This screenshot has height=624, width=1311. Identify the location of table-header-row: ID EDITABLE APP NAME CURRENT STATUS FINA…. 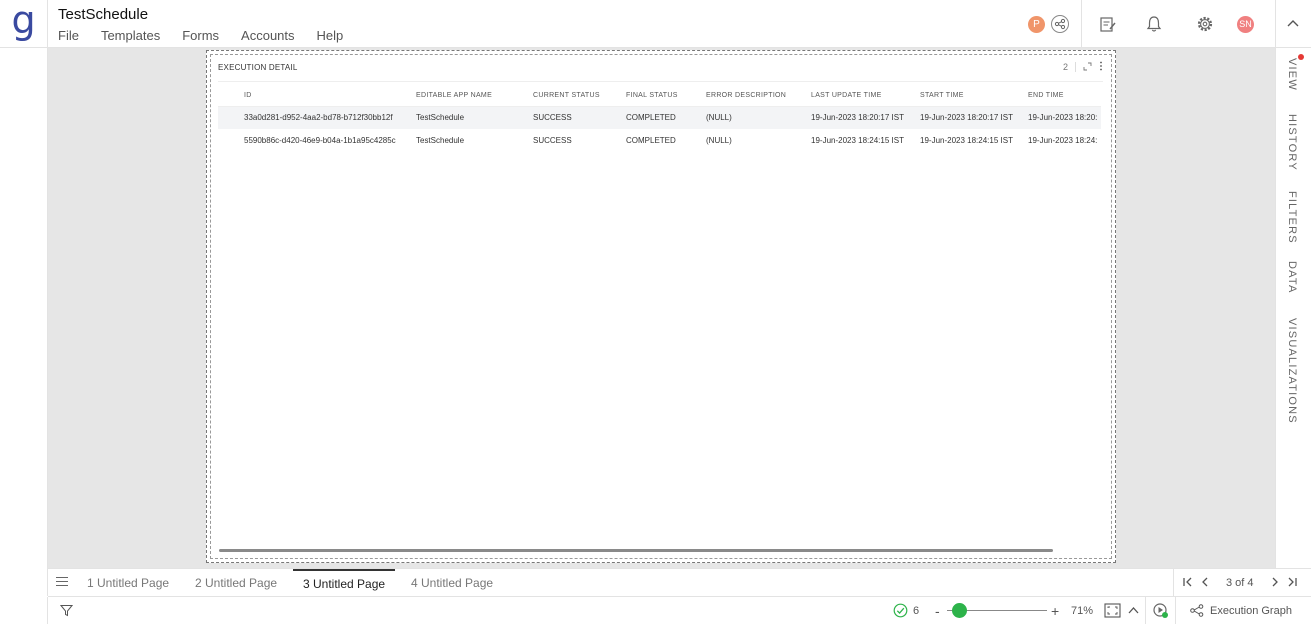
(659, 96).